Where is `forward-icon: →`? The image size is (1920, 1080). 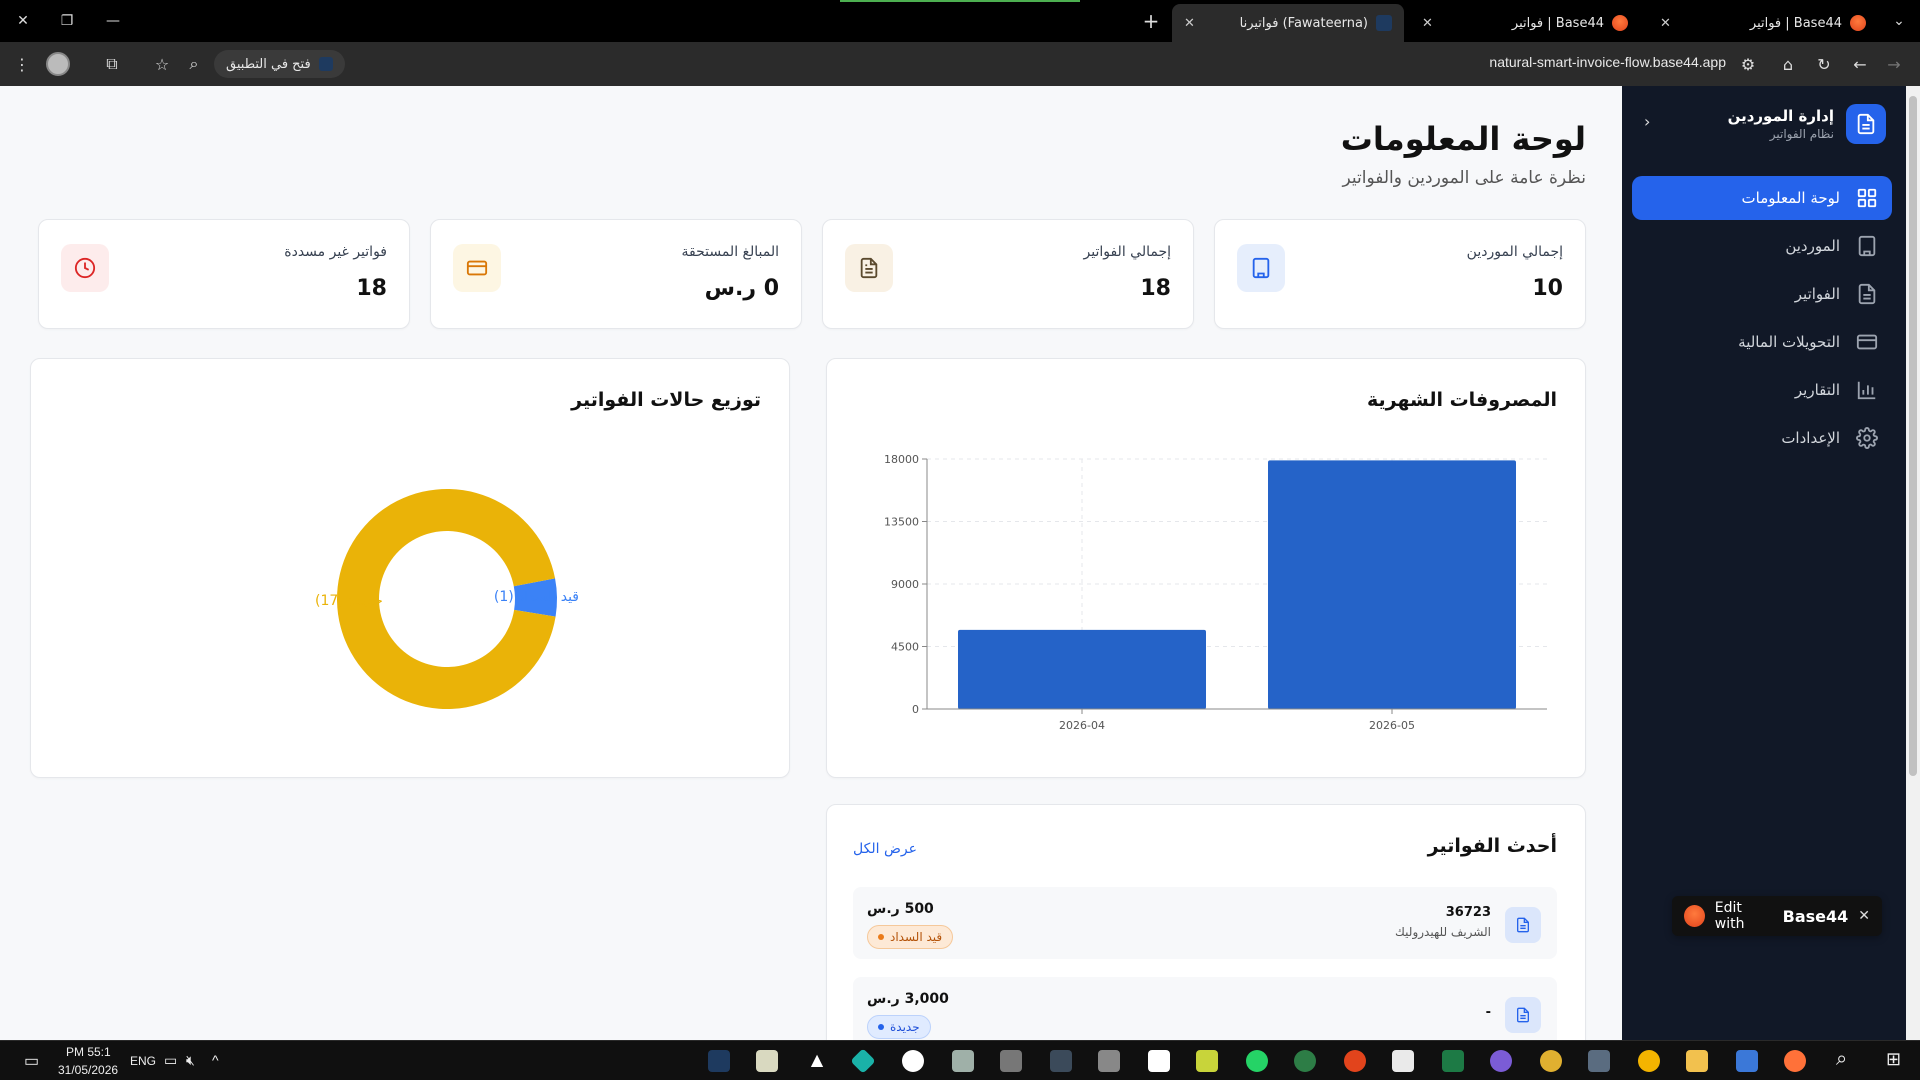 forward-icon: → is located at coordinates (1894, 64).